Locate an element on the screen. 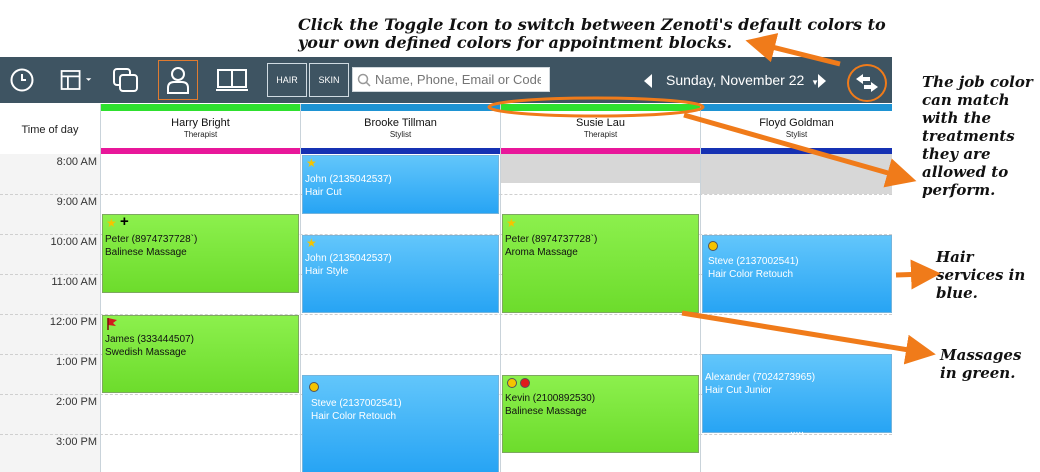 This screenshot has width=1040, height=472. time-label: 1:00 PM is located at coordinates (76, 362).